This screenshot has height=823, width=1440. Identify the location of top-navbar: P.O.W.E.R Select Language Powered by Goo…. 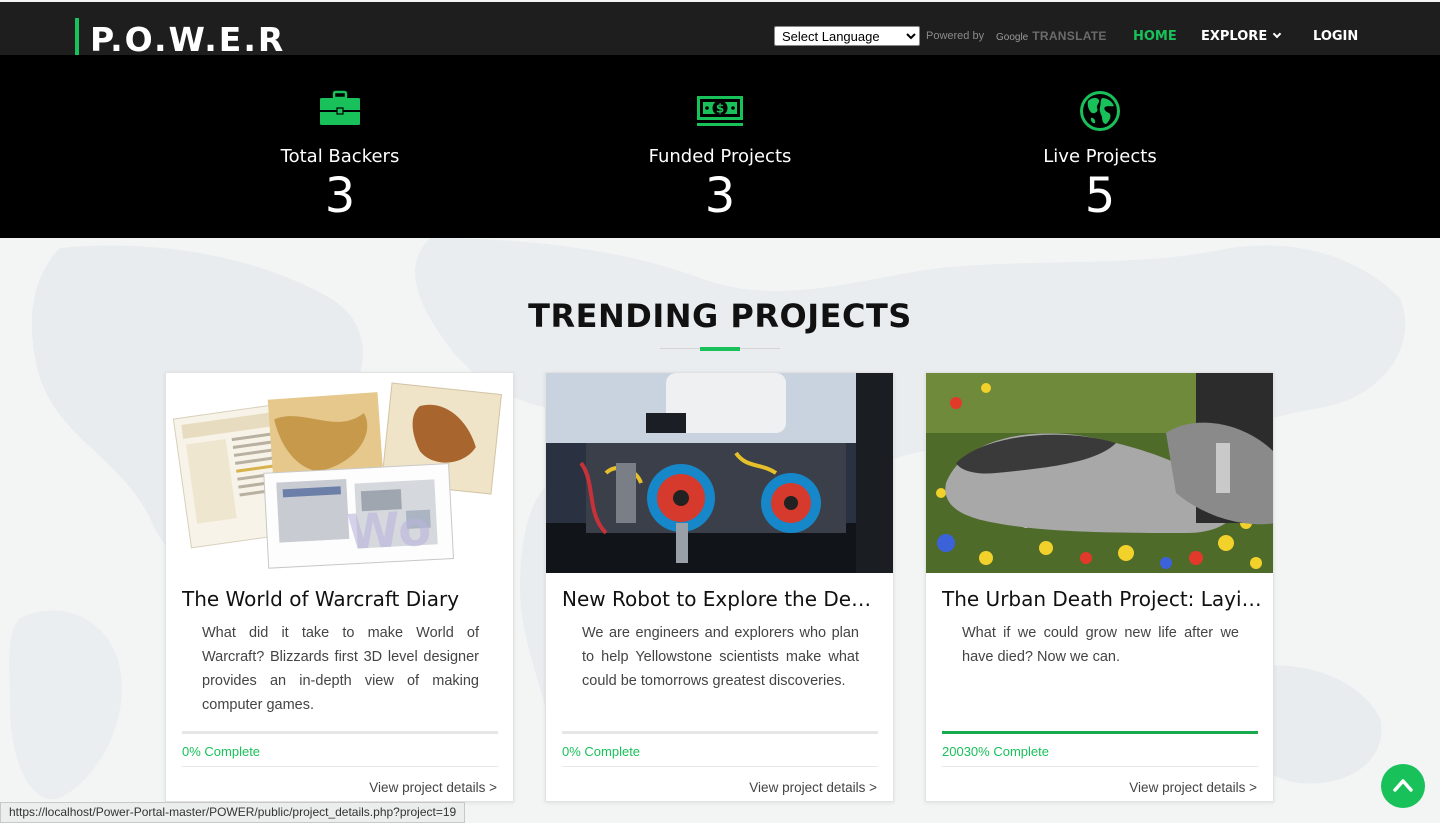
(720, 32).